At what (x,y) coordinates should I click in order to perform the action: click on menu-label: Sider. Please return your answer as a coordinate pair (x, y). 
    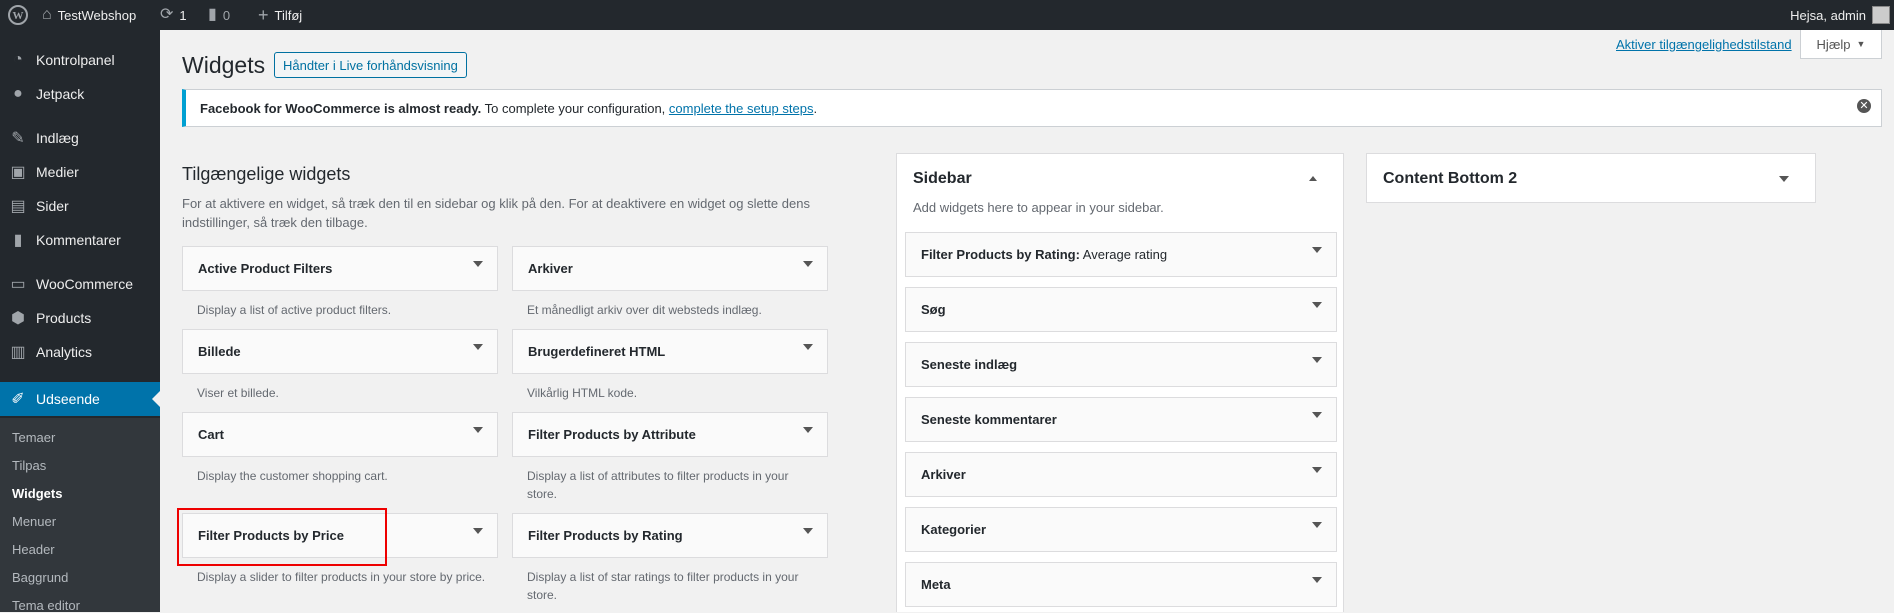
    Looking at the image, I should click on (52, 206).